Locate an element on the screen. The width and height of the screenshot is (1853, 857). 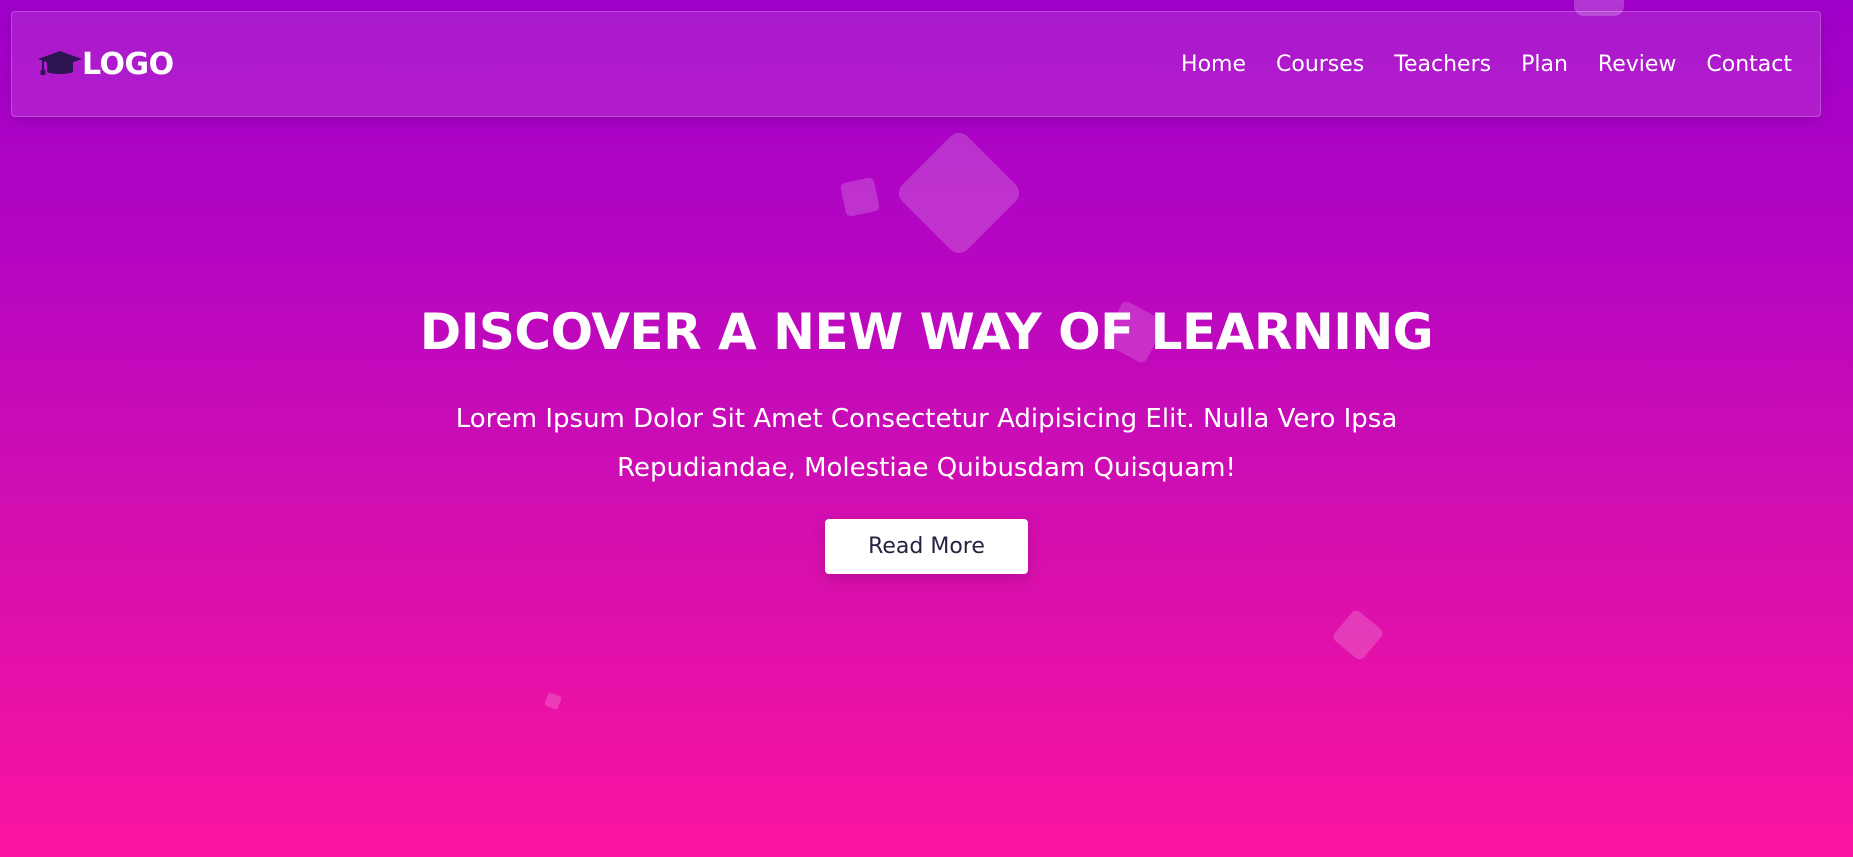
logo-text: LOGO is located at coordinates (128, 64).